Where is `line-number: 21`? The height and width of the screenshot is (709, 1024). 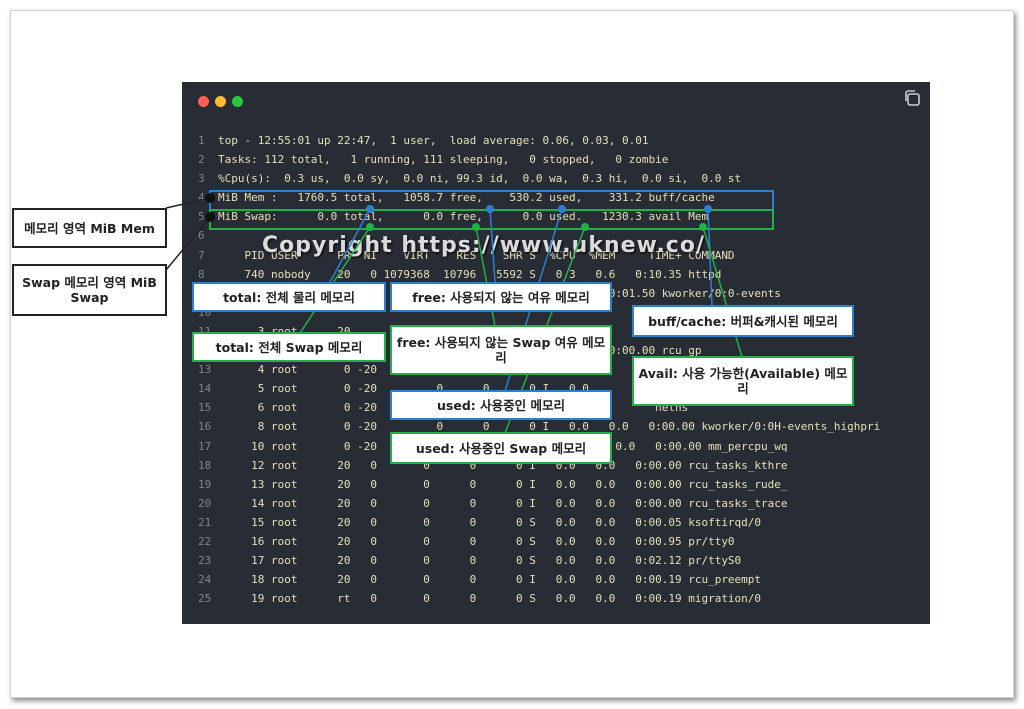
line-number: 21 is located at coordinates (205, 522).